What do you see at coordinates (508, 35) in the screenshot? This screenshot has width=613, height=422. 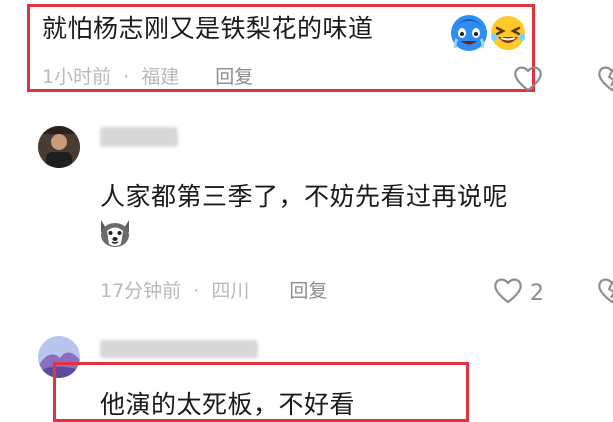 I see `grin-squint-emoji` at bounding box center [508, 35].